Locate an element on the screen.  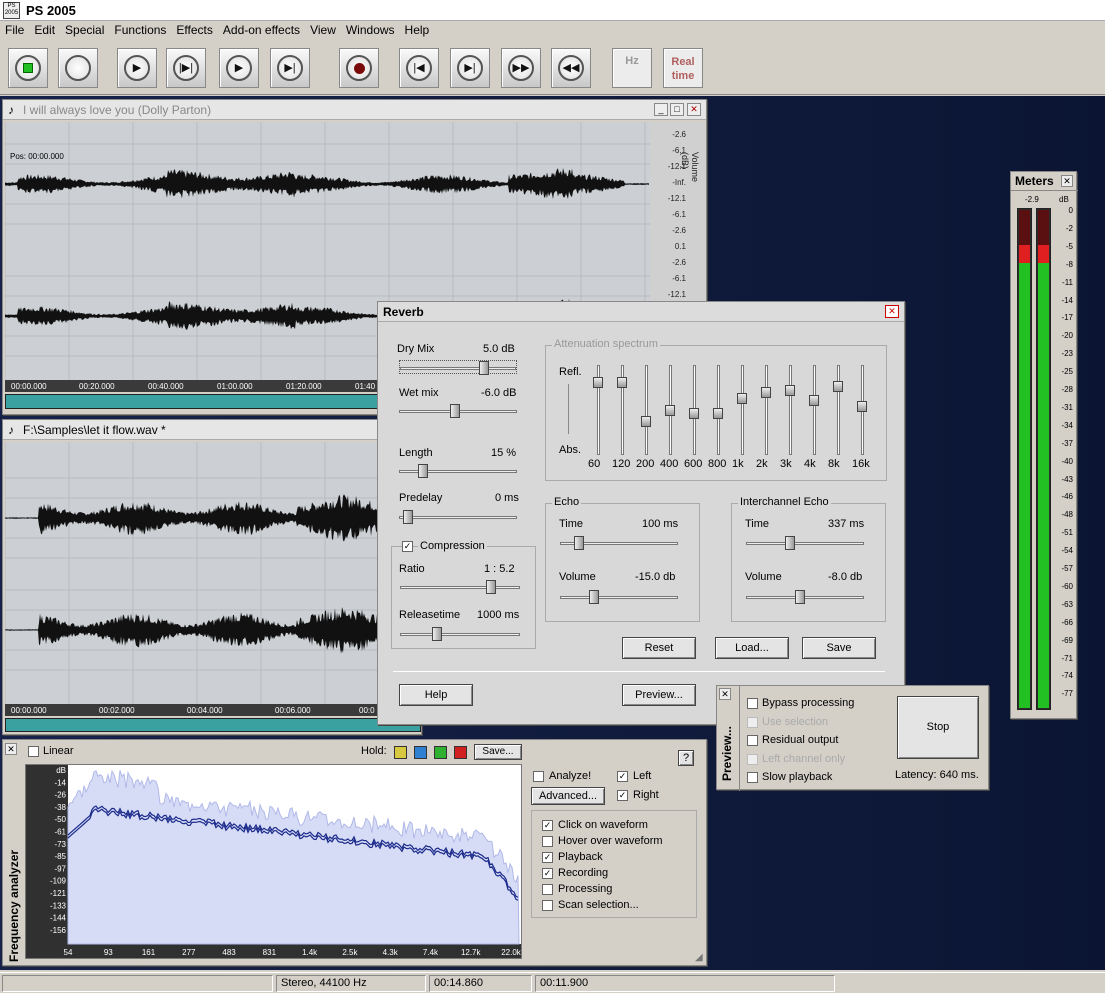
ratio-slider is located at coordinates (460, 587).